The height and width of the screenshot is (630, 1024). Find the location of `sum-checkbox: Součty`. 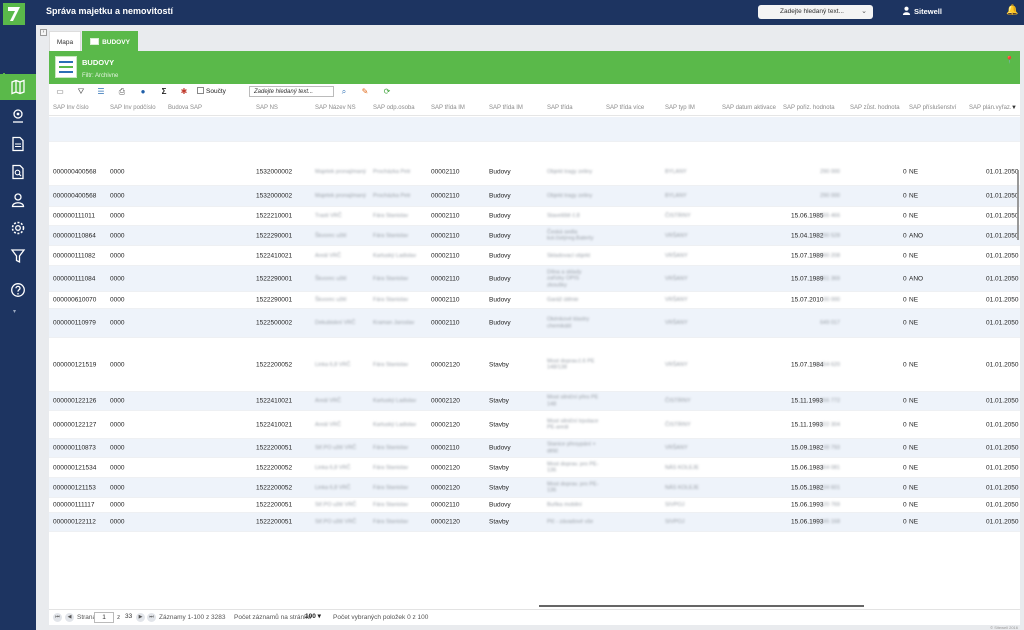

sum-checkbox: Součty is located at coordinates (211, 91).